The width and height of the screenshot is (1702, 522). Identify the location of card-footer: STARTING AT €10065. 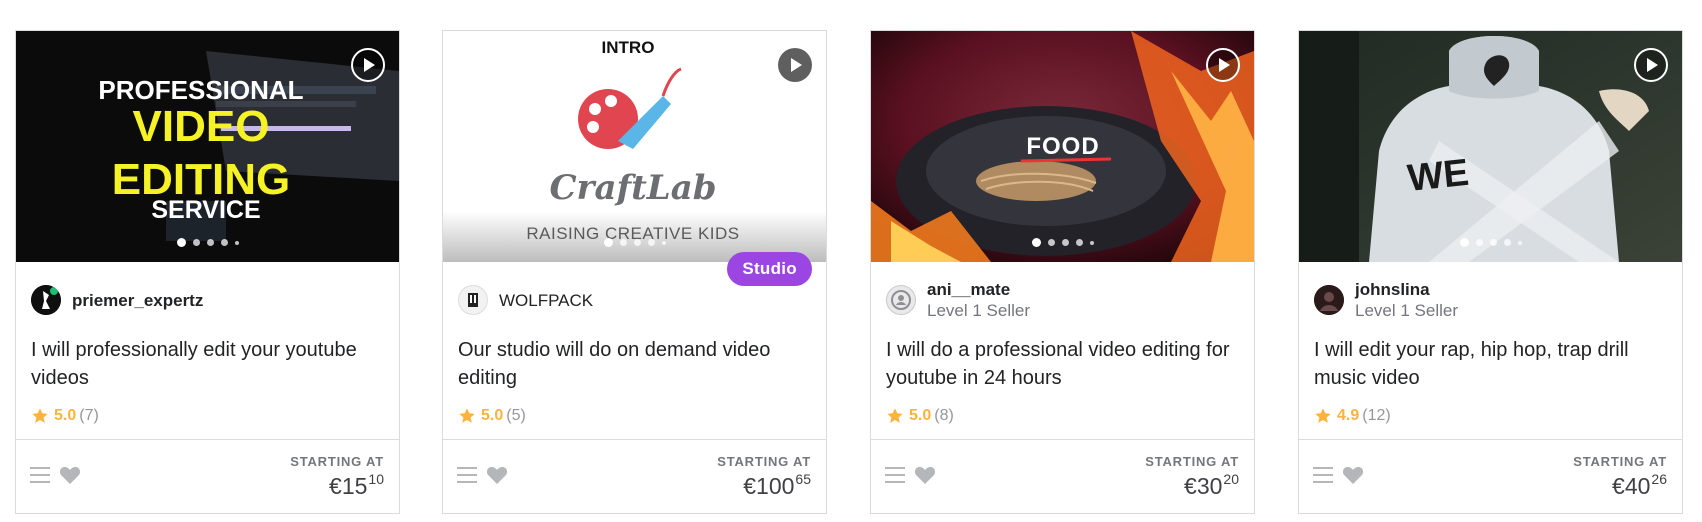
(634, 476).